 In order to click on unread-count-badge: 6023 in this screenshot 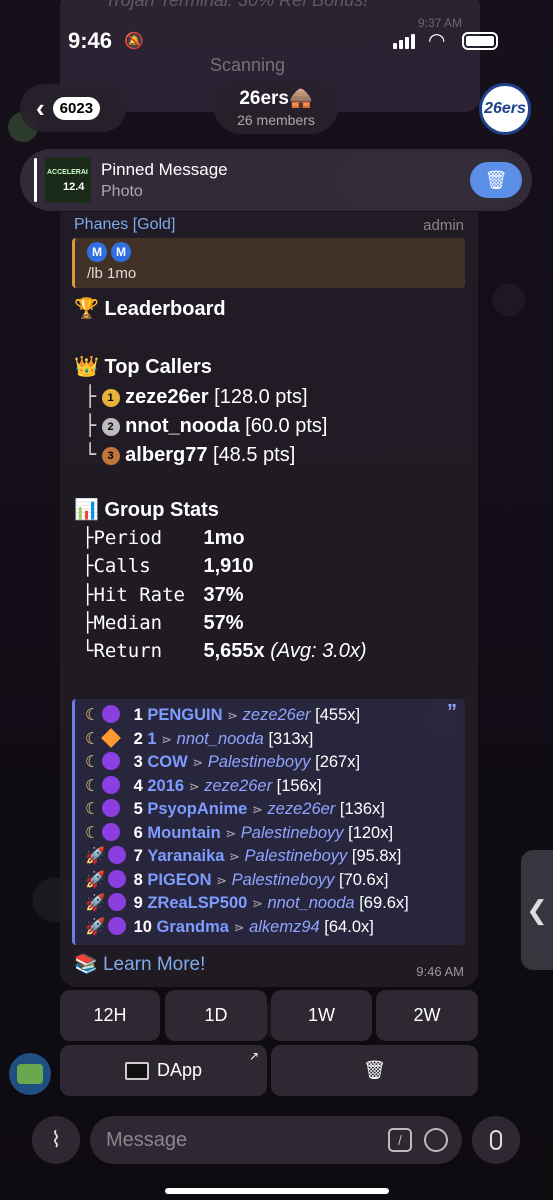, I will do `click(76, 108)`.